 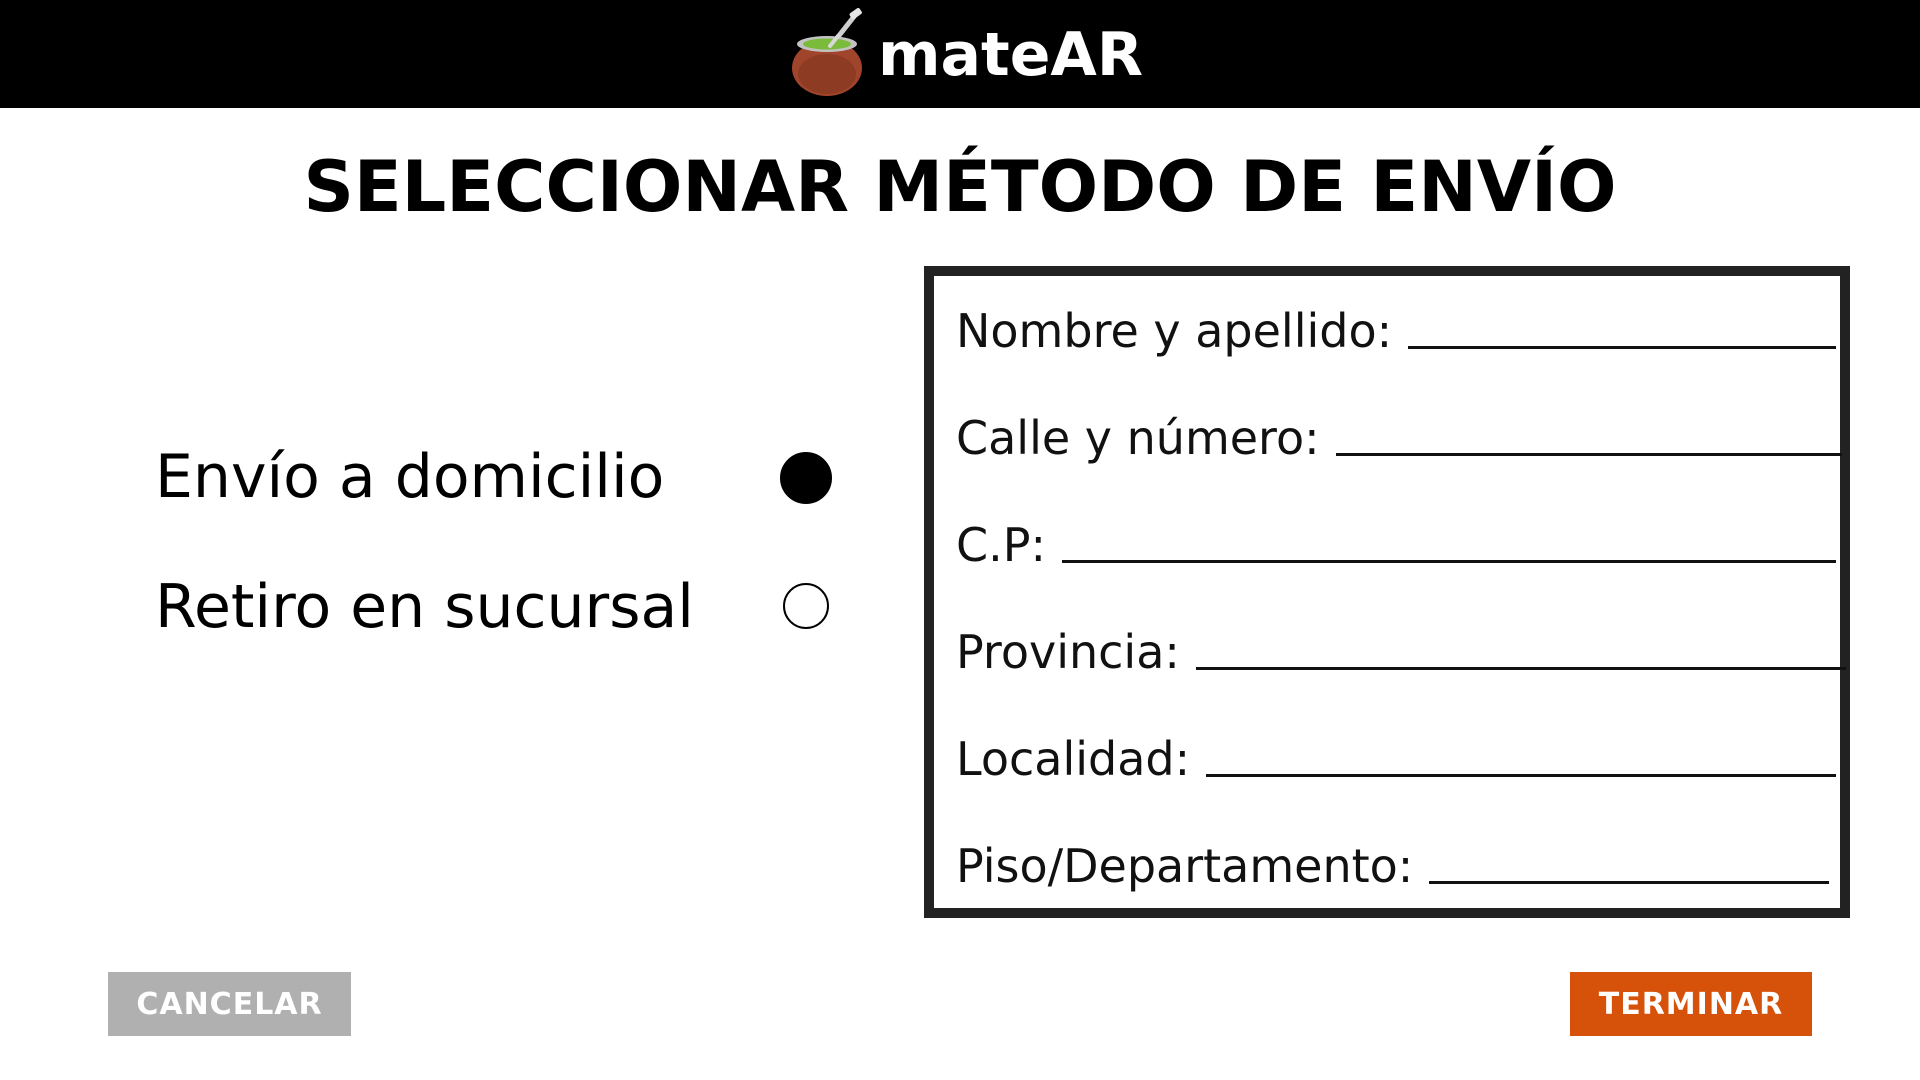 I want to click on field-line-full-name, so click(x=1622, y=347).